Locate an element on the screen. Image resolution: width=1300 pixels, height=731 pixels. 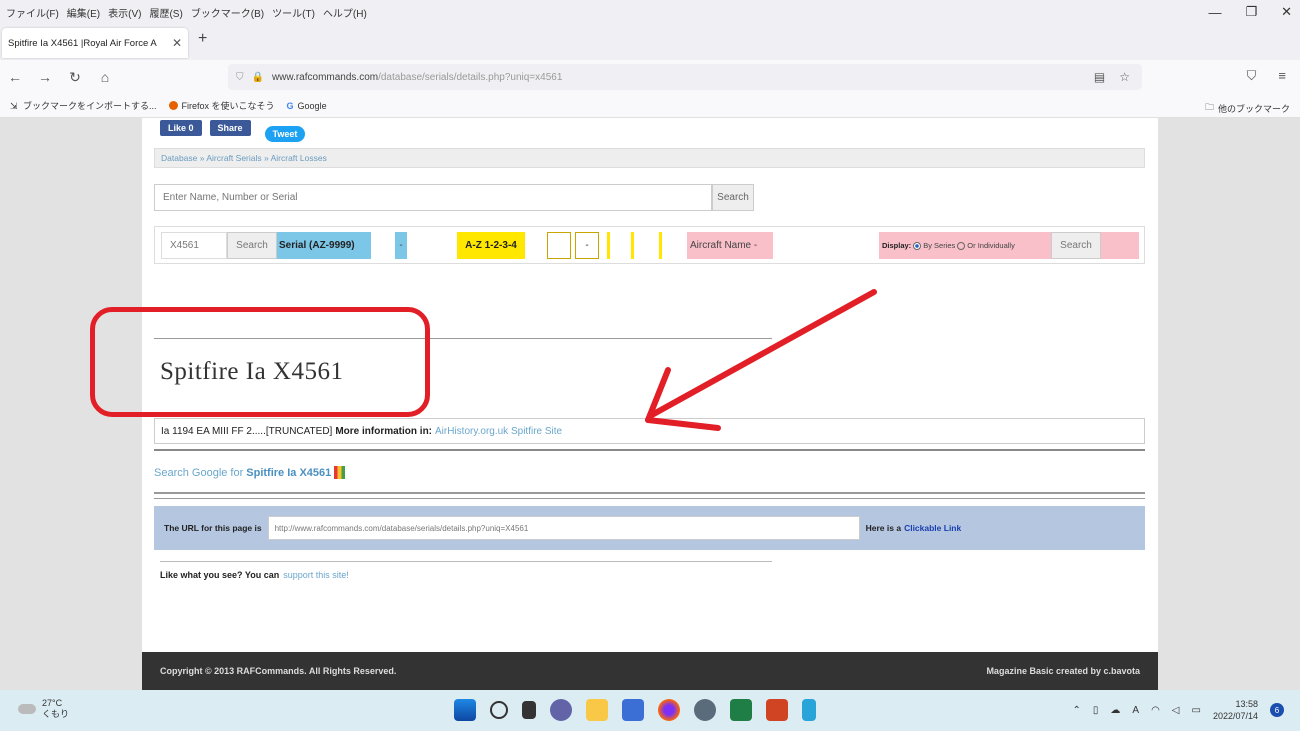
support-link: support this site! is located at coordinates (316, 575).